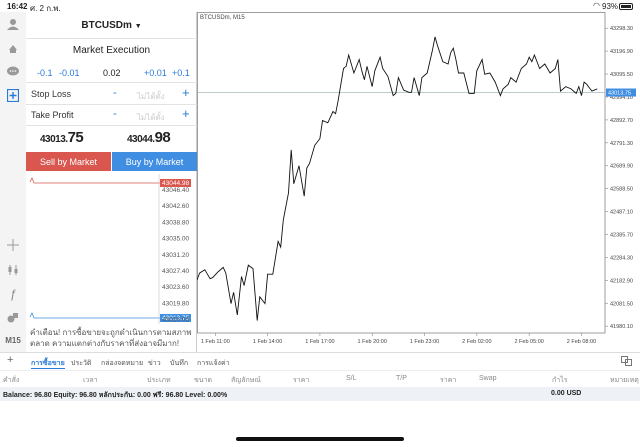 This screenshot has height=447, width=640. Describe the element at coordinates (122, 363) in the screenshot. I see `tab-mailbox: กล่องจดหมาย` at that location.